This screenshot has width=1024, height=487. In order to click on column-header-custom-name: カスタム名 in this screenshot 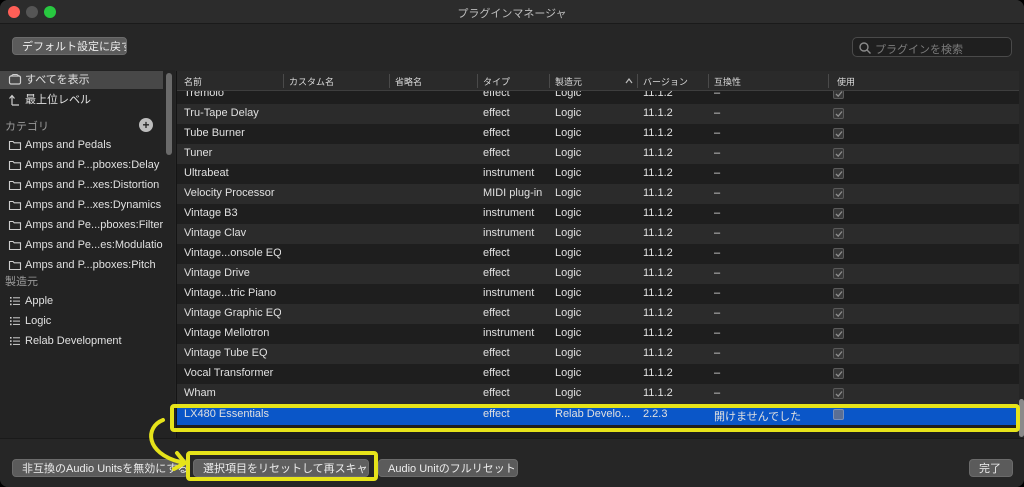, I will do `click(311, 81)`.